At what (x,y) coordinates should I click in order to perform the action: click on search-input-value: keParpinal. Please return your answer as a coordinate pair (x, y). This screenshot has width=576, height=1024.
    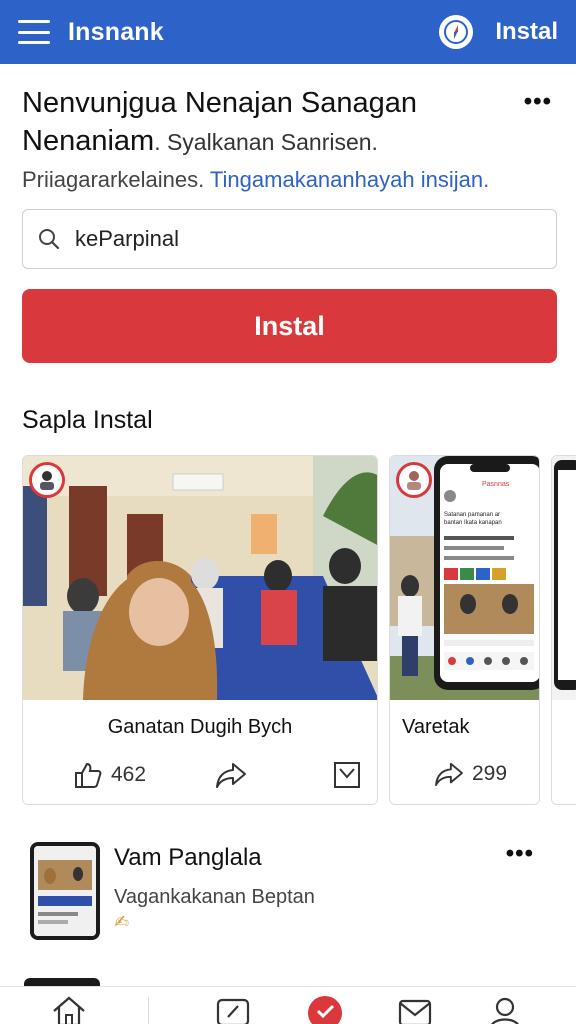
    Looking at the image, I should click on (127, 239).